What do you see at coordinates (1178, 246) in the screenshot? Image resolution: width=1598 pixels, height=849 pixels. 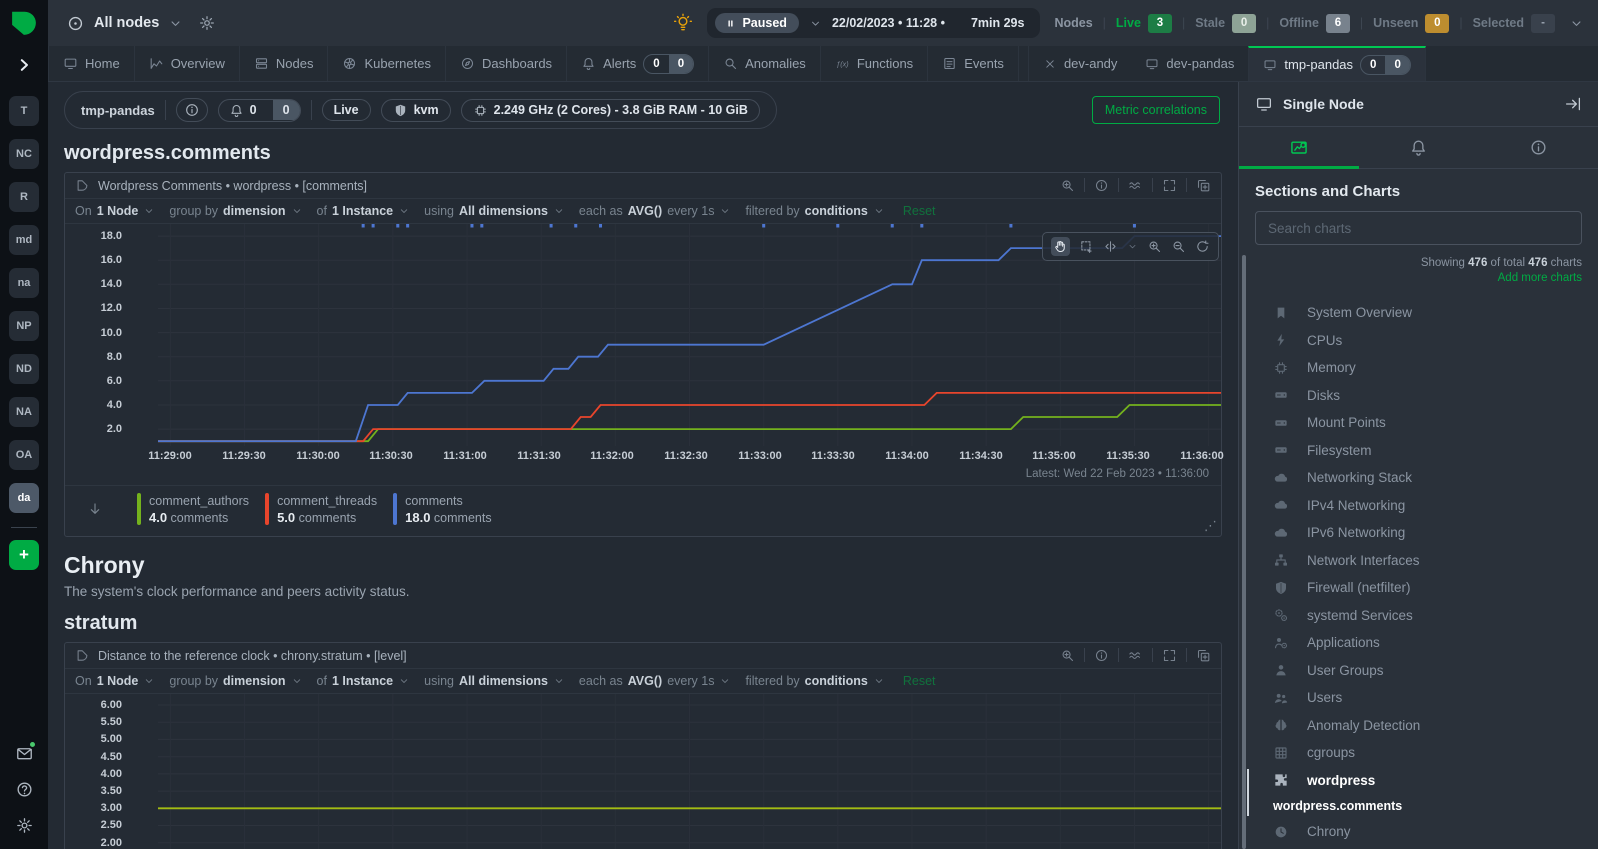 I see `zoom-out-button` at bounding box center [1178, 246].